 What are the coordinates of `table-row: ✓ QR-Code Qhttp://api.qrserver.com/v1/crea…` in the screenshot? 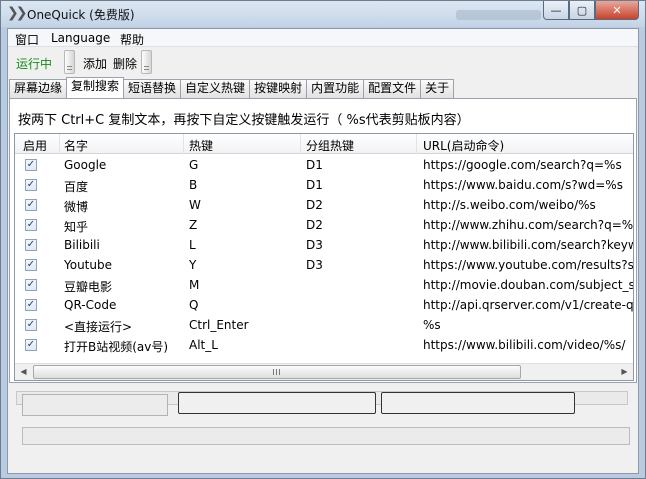 It's located at (324, 305).